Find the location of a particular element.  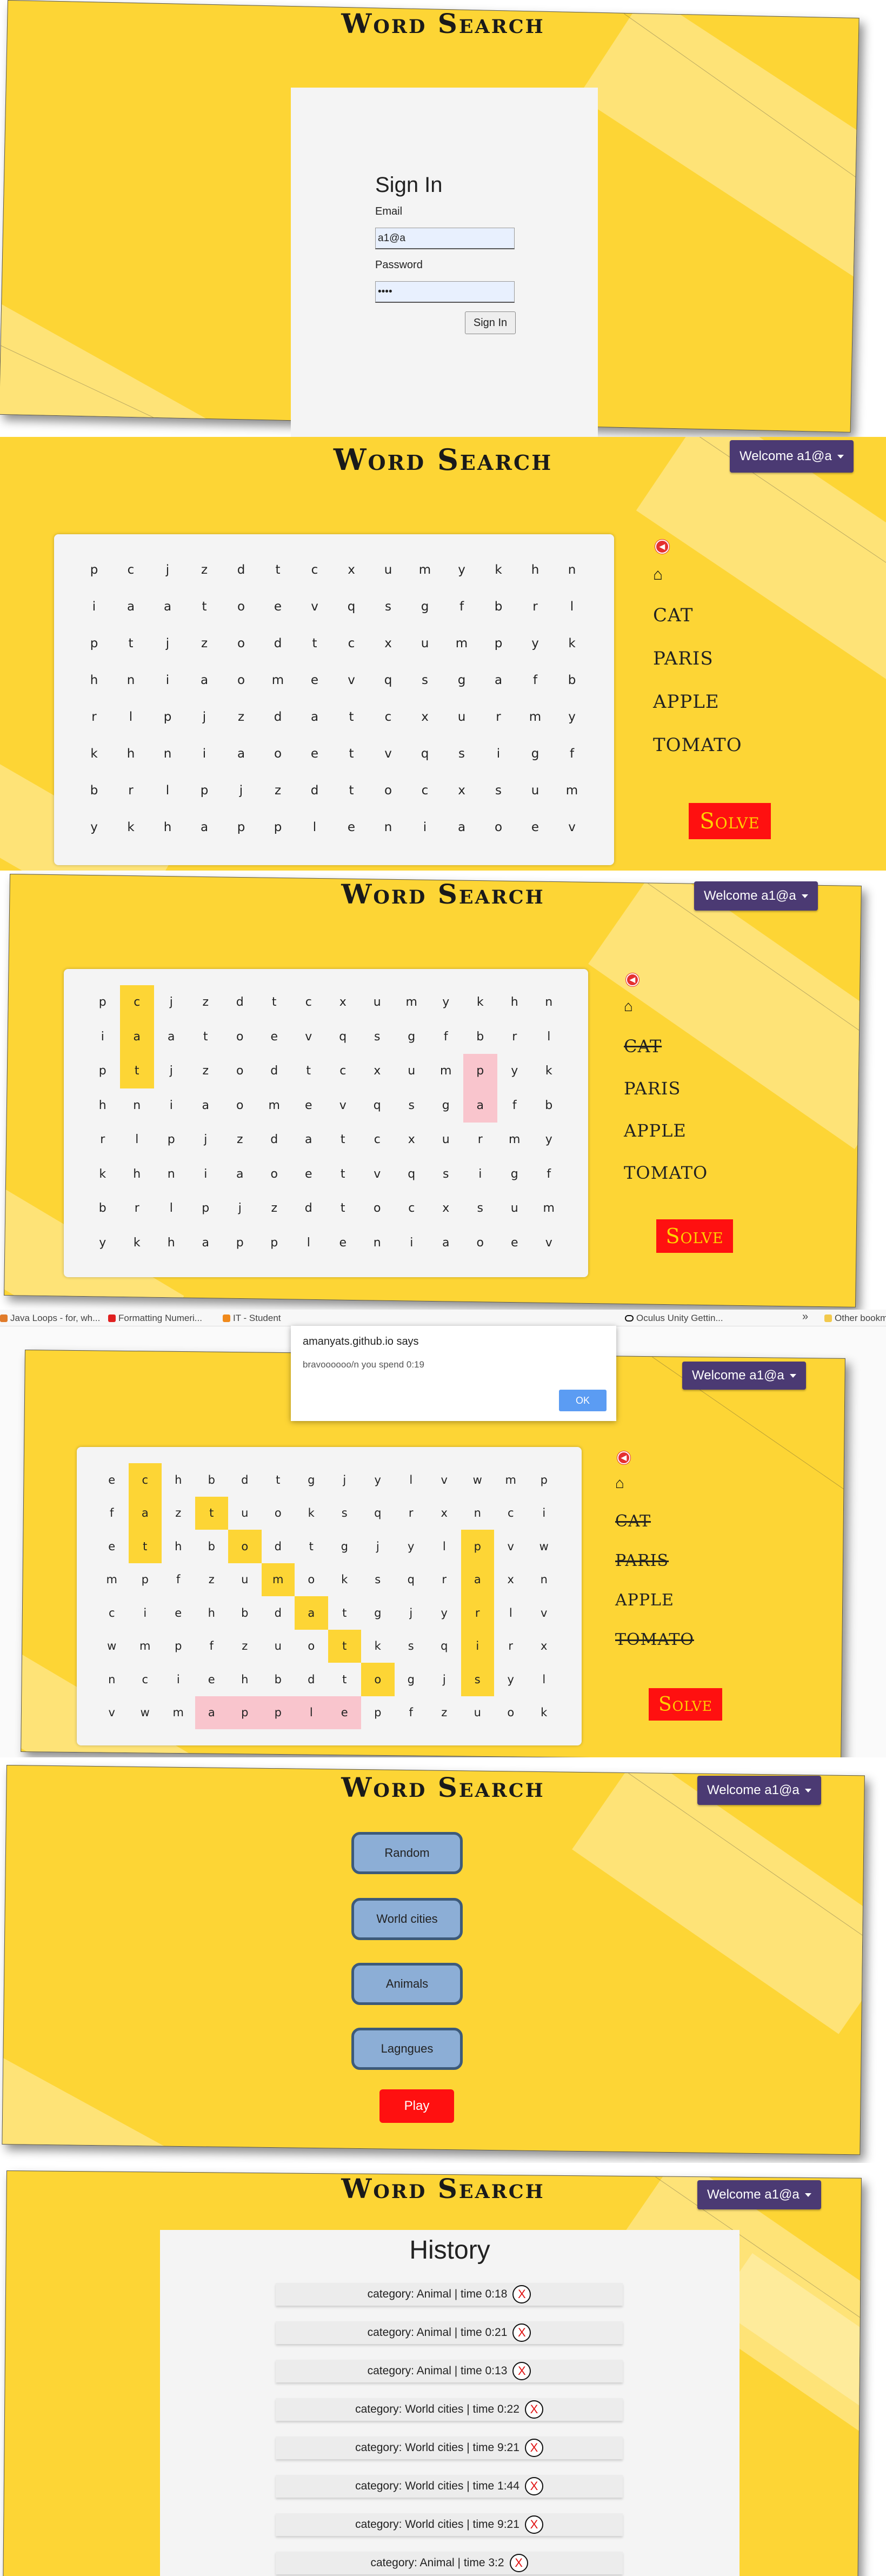

grid-cell: c is located at coordinates (343, 1071).